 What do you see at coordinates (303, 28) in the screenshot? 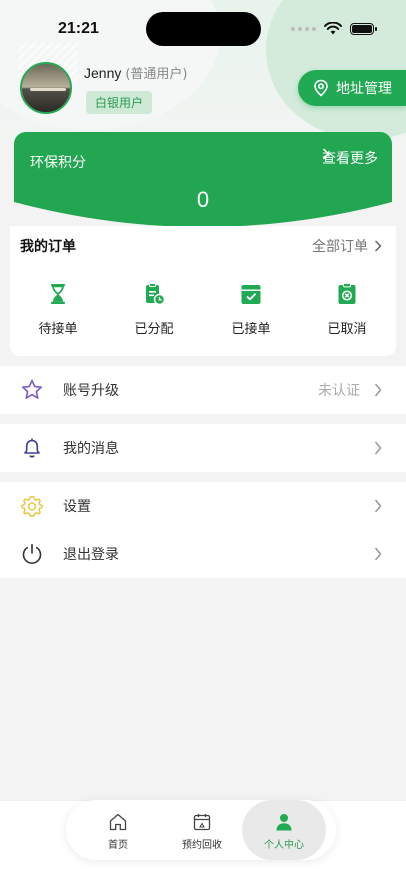
I see `signal-dots-icon` at bounding box center [303, 28].